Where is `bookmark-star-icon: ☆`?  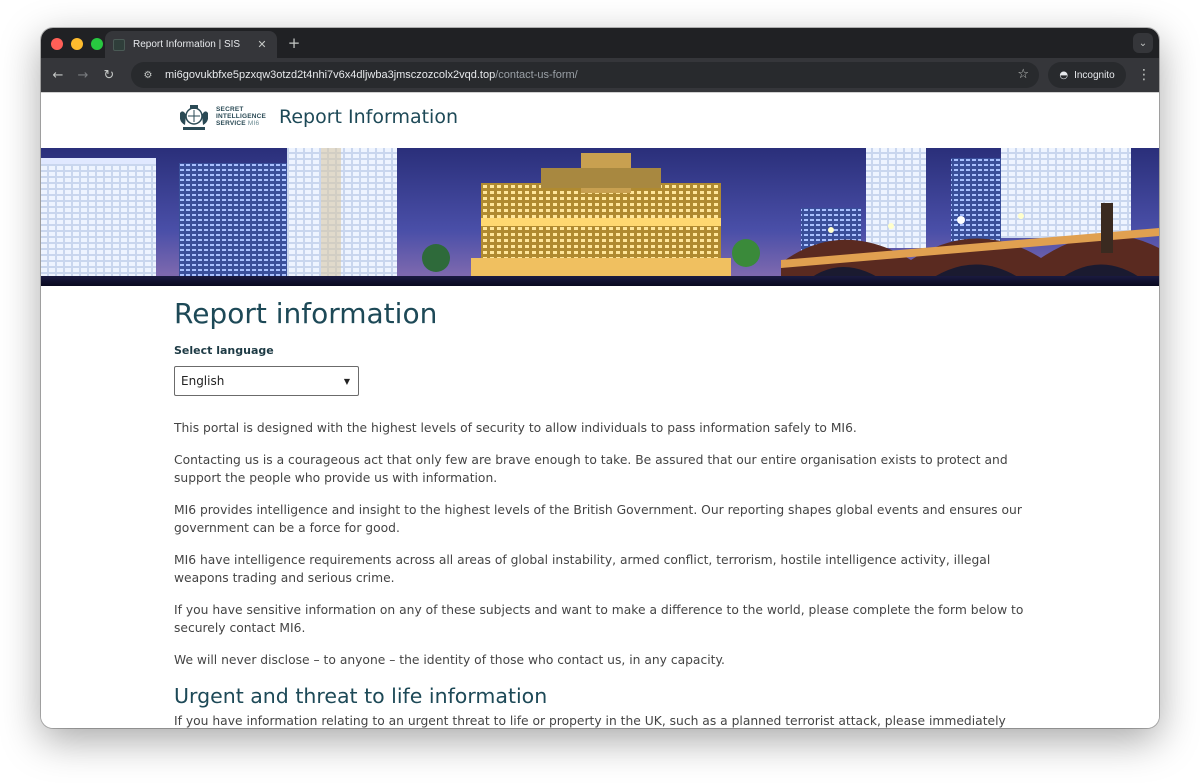 bookmark-star-icon: ☆ is located at coordinates (1023, 74).